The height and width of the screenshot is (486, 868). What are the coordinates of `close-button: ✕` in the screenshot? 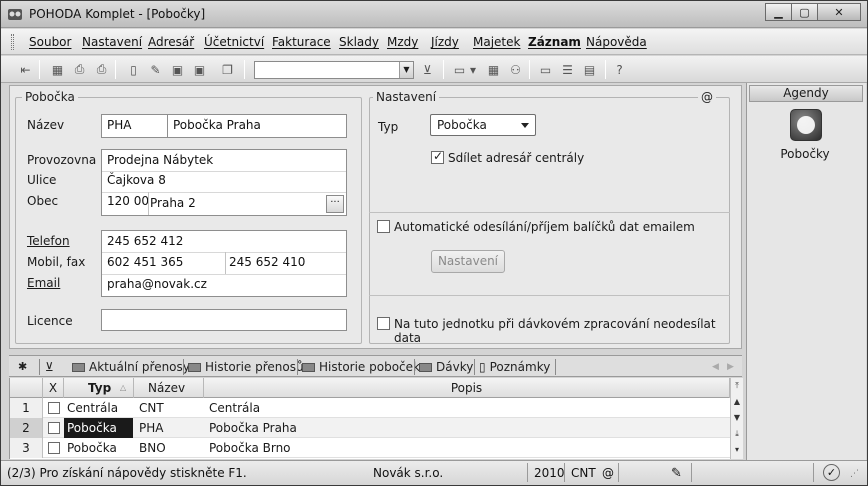 It's located at (839, 12).